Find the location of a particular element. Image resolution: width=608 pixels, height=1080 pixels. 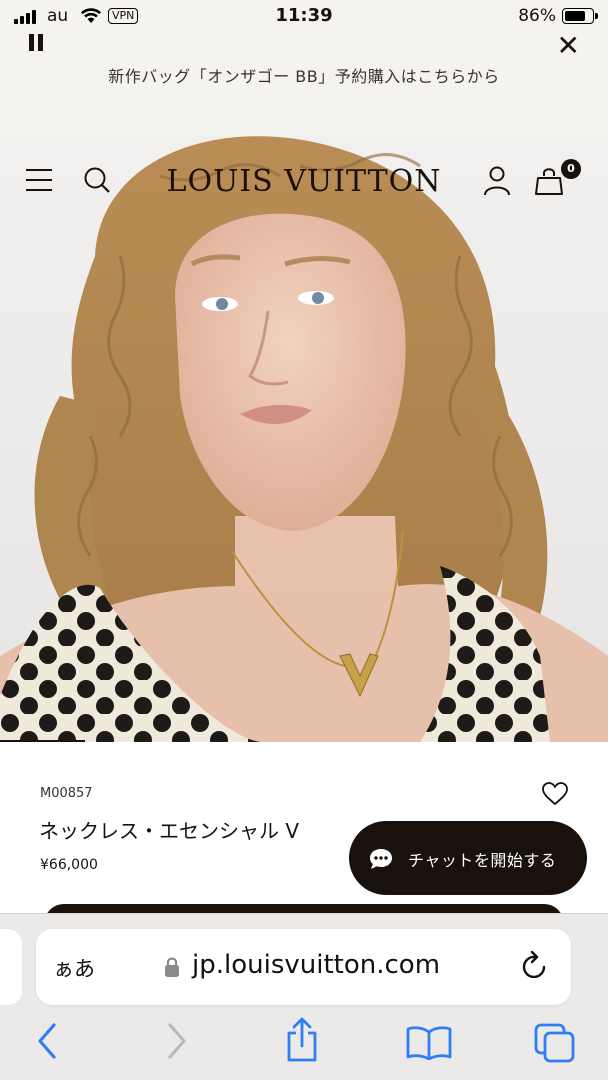

url-text: jp.louisvuitton.com is located at coordinates (316, 965).